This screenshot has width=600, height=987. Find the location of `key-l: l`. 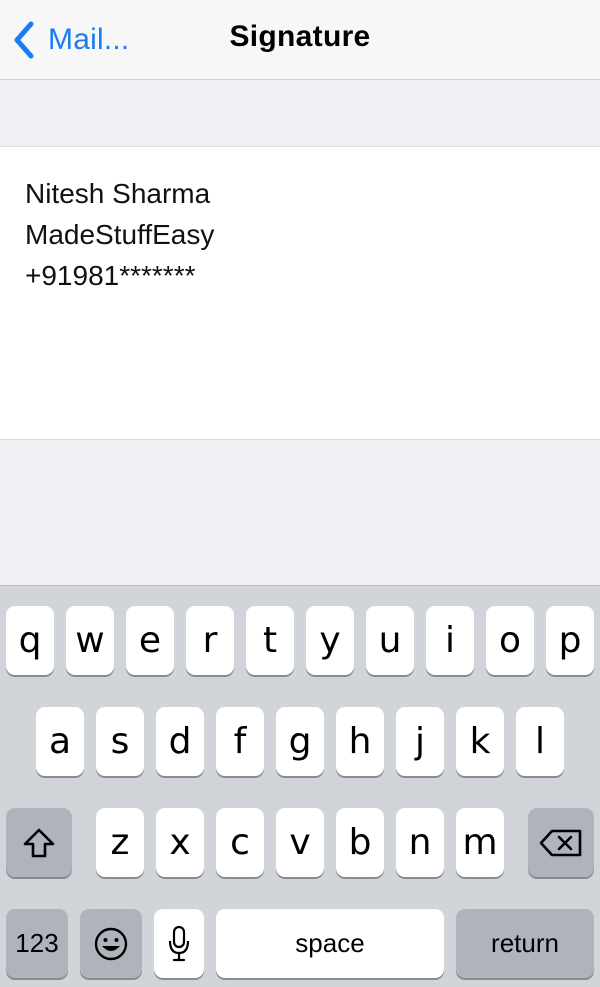

key-l: l is located at coordinates (540, 741).